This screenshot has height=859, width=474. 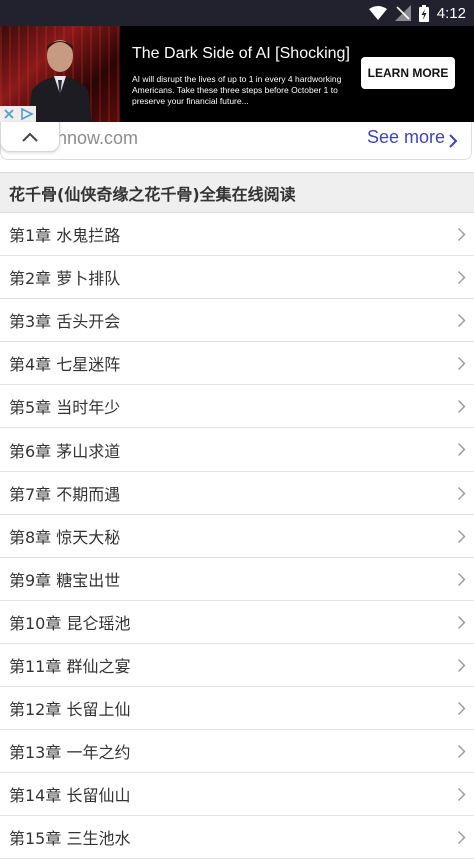 What do you see at coordinates (408, 73) in the screenshot?
I see `ad-learn-more-button: LEARN MORE` at bounding box center [408, 73].